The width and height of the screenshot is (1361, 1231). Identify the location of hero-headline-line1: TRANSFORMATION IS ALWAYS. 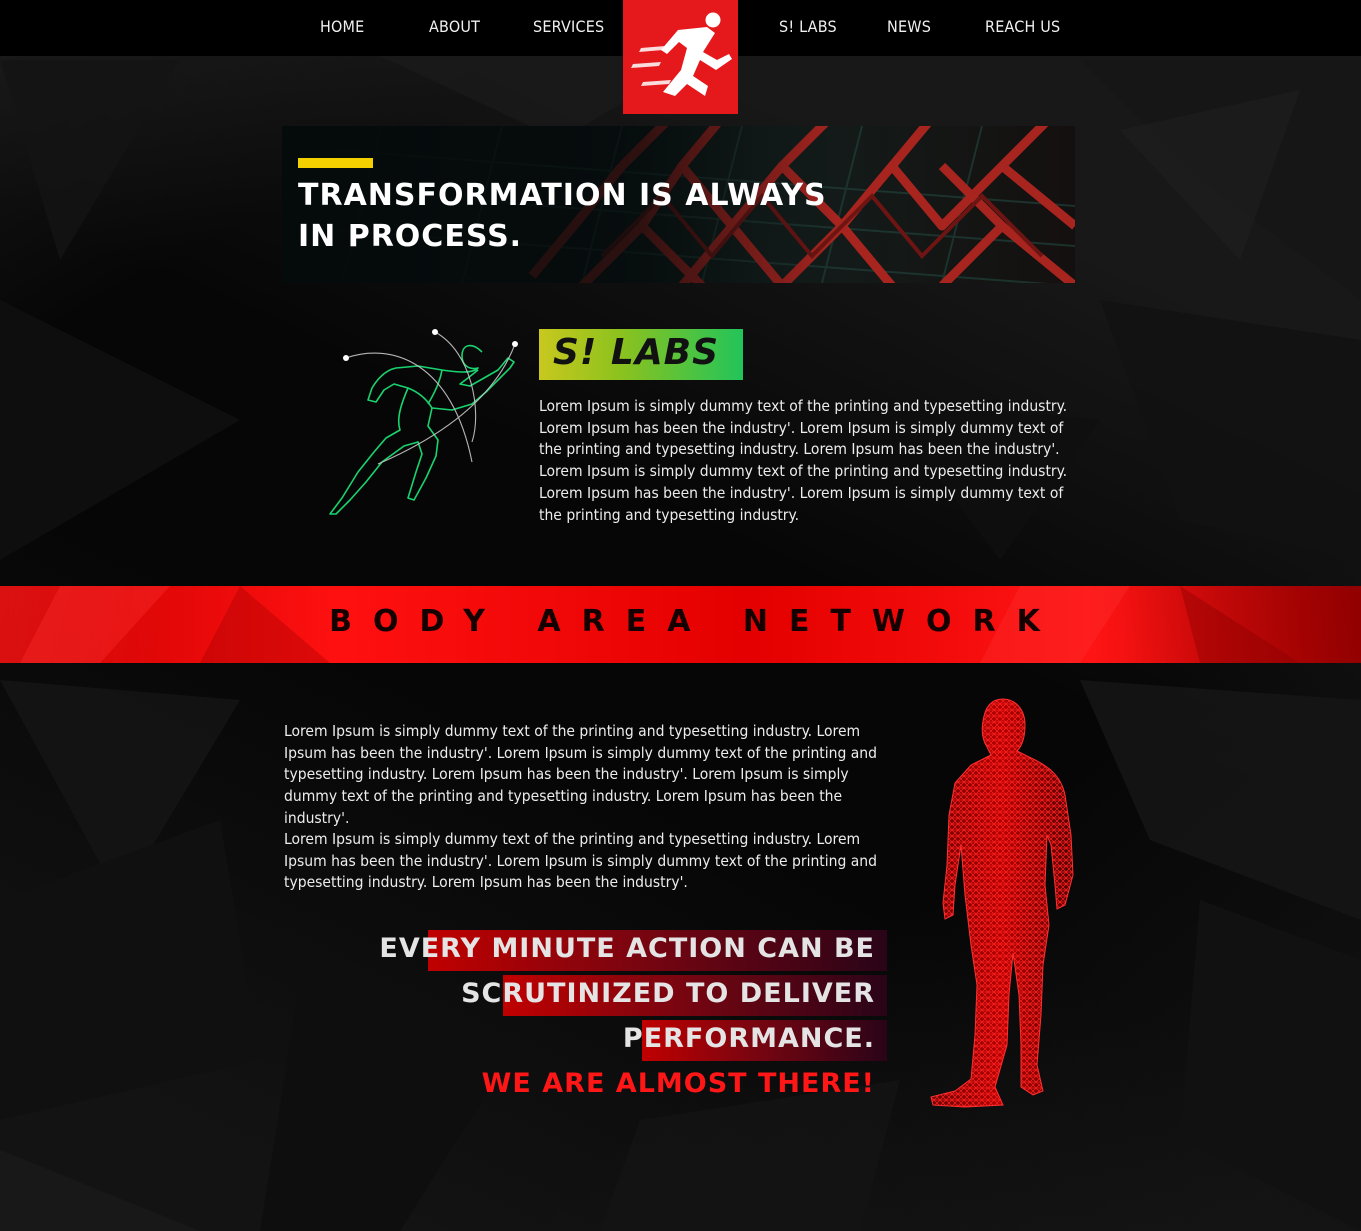
(562, 195).